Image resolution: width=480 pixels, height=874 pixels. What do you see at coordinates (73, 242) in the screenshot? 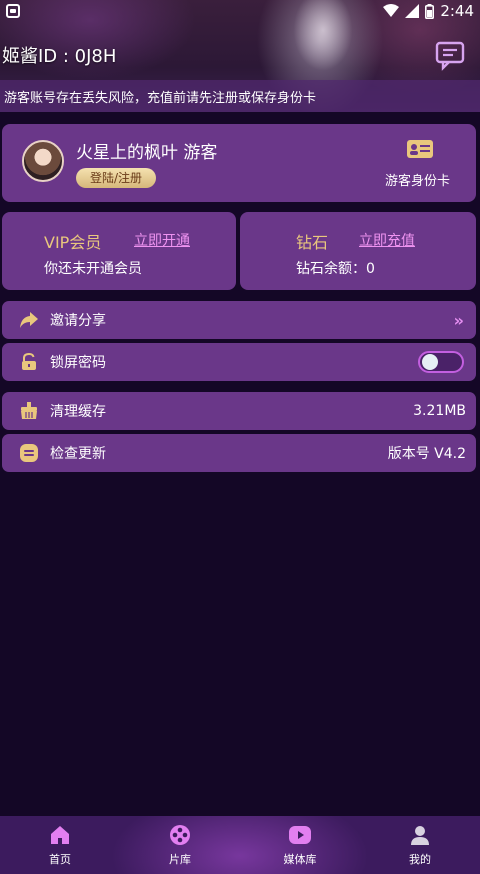
I see `vip-title: VIP会员` at bounding box center [73, 242].